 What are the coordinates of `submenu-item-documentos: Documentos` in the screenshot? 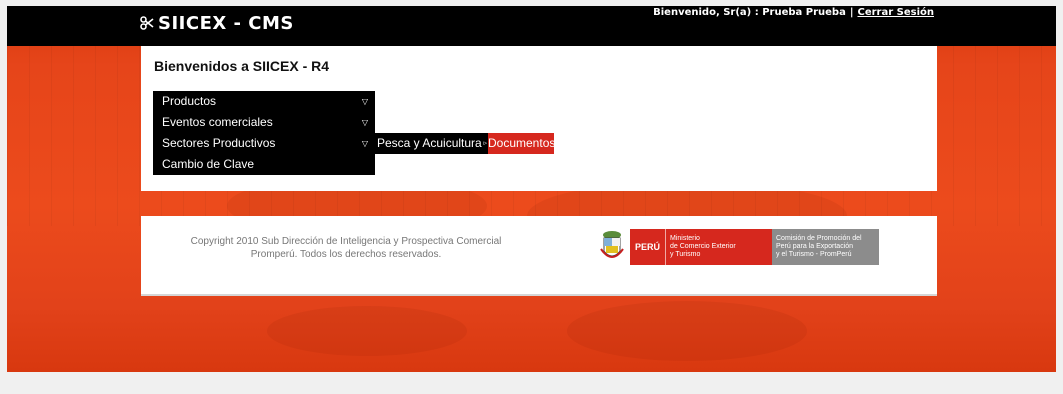 It's located at (522, 143).